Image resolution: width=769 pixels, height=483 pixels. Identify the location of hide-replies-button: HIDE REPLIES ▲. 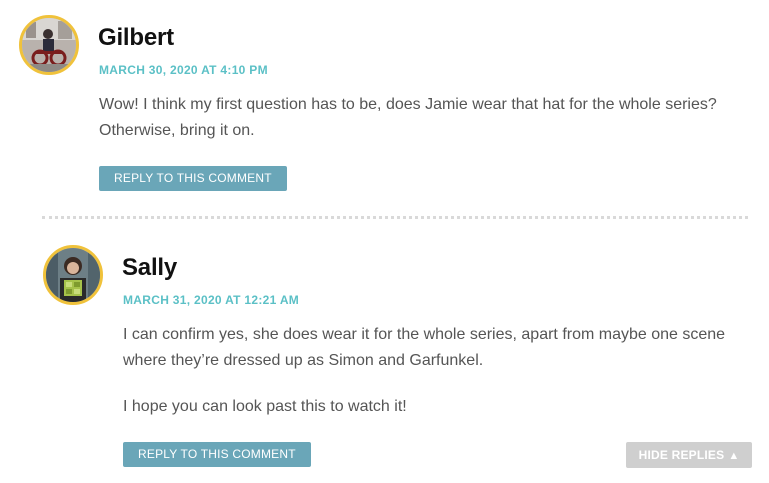
(689, 455).